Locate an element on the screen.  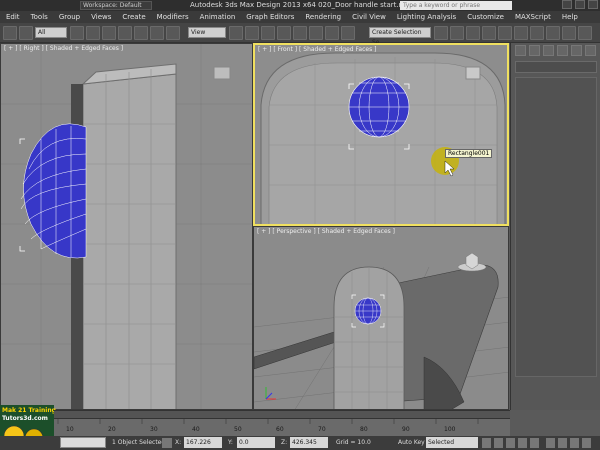
select-by-name-icon is located at coordinates (93, 33).